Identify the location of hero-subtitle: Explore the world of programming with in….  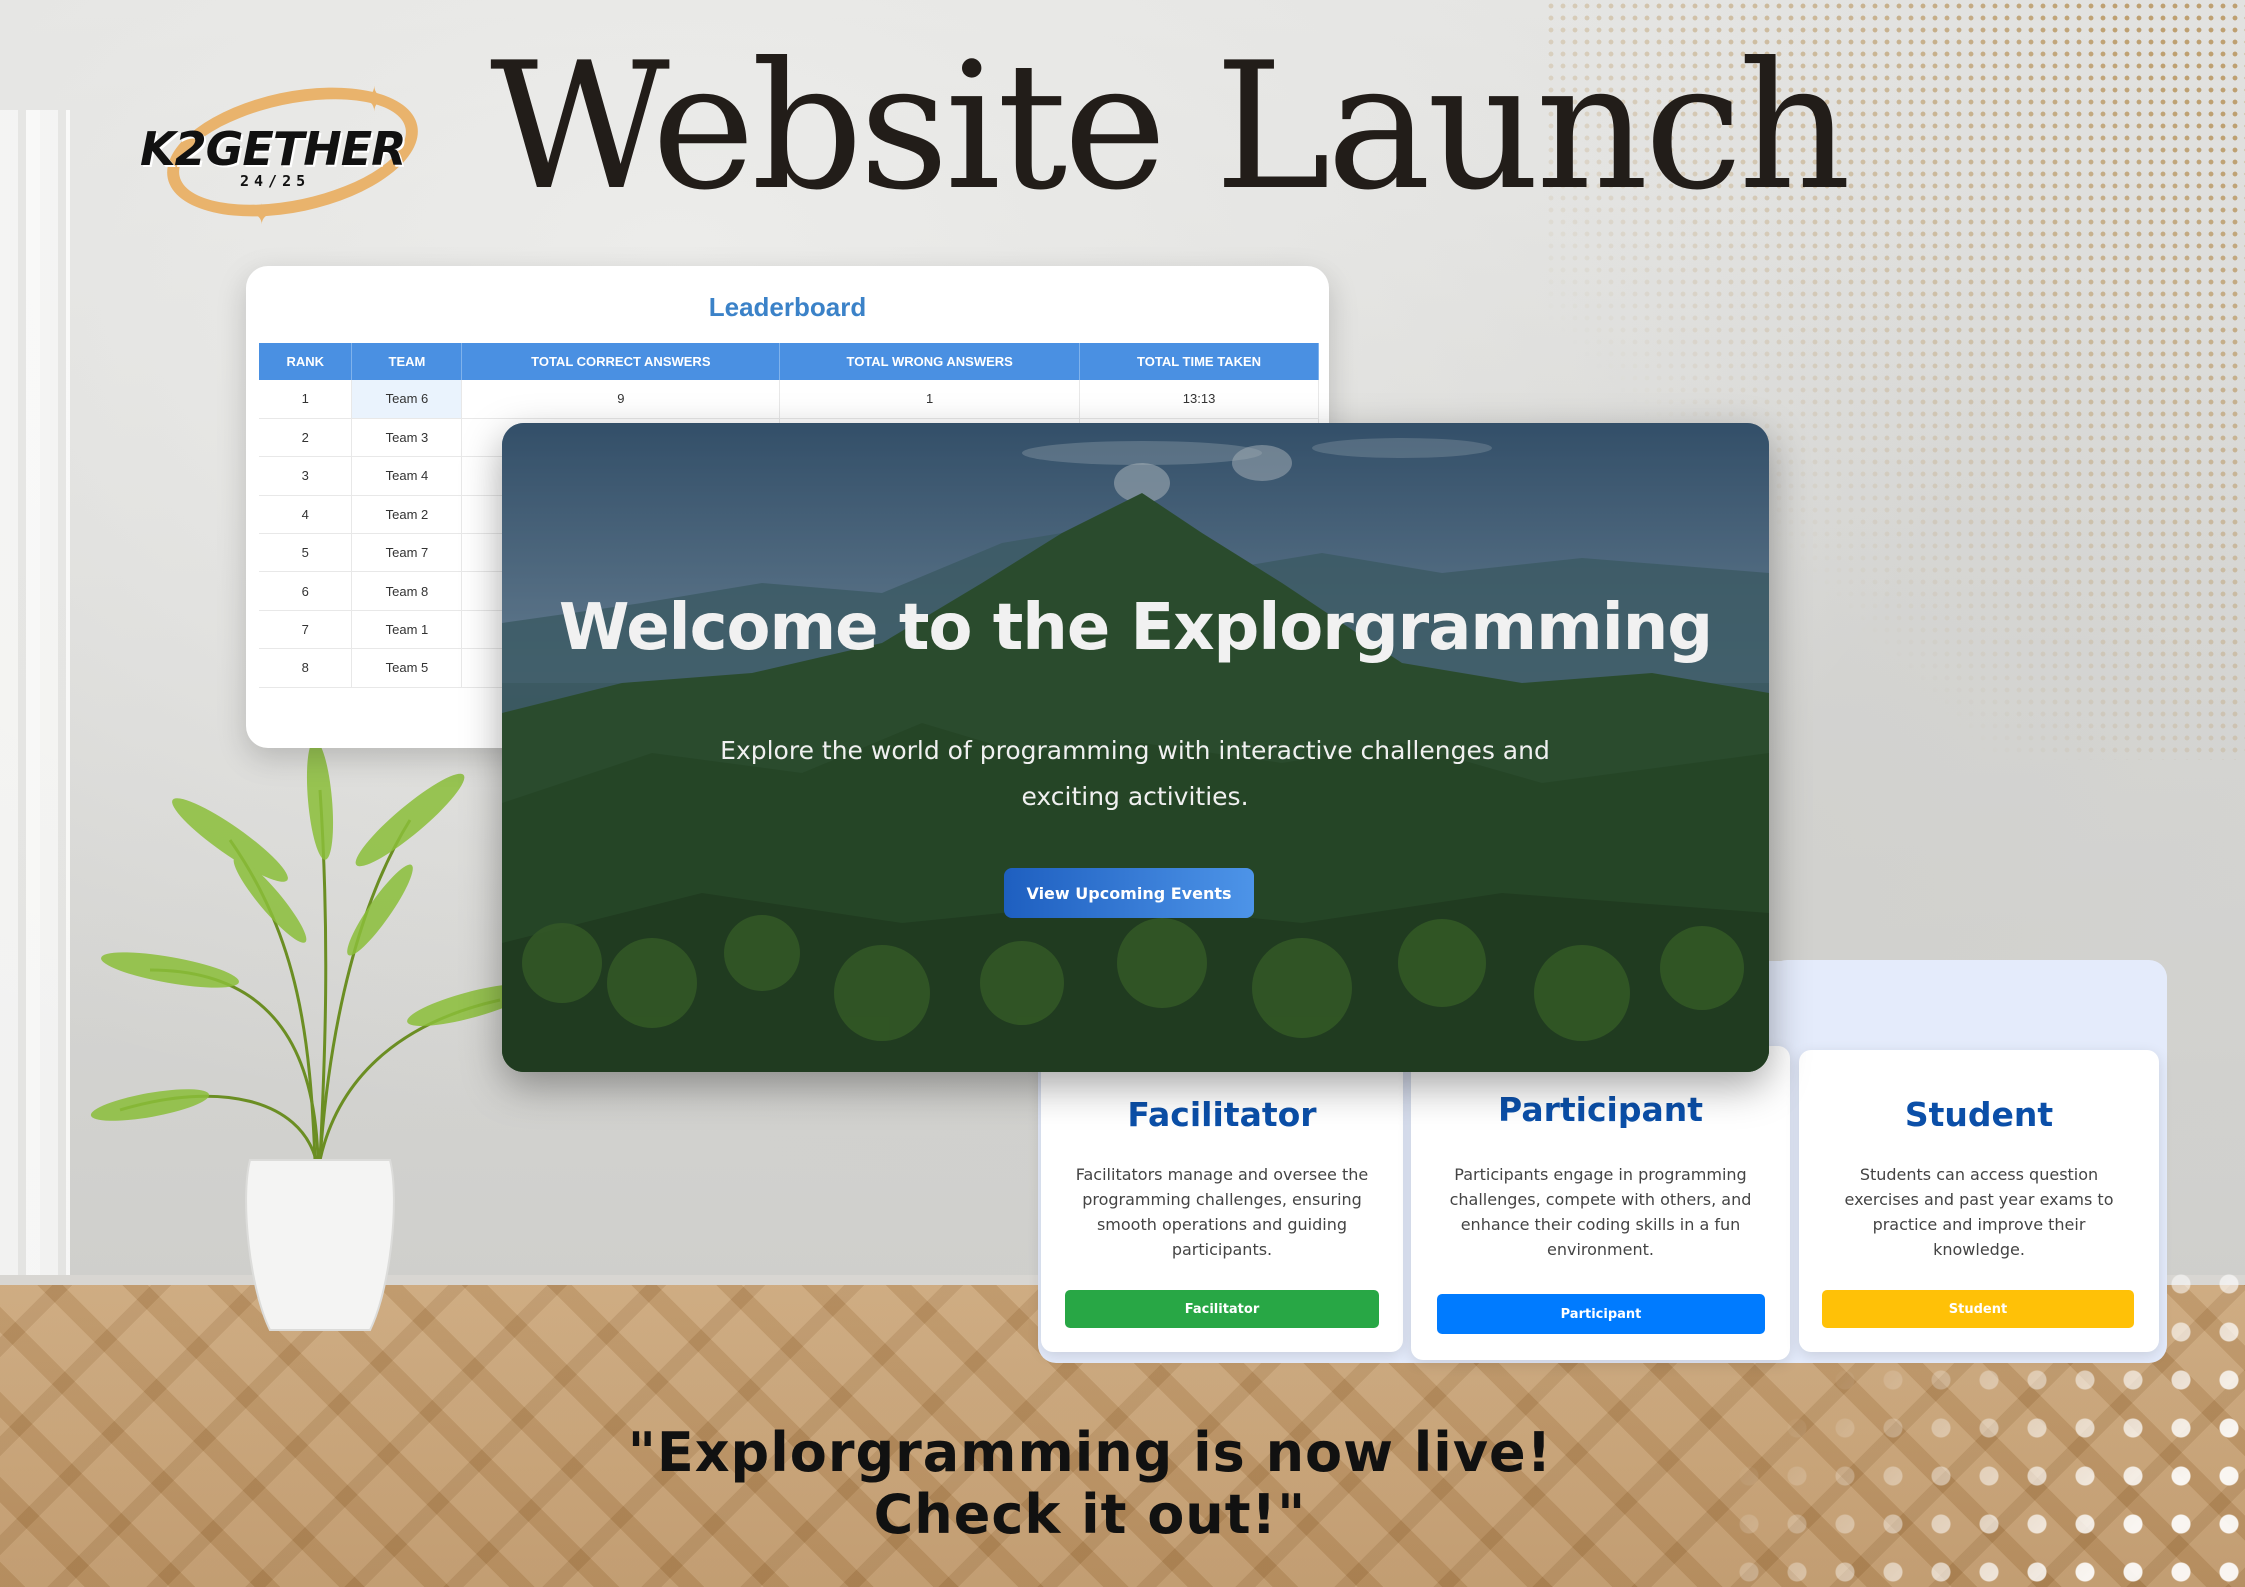
(1135, 773).